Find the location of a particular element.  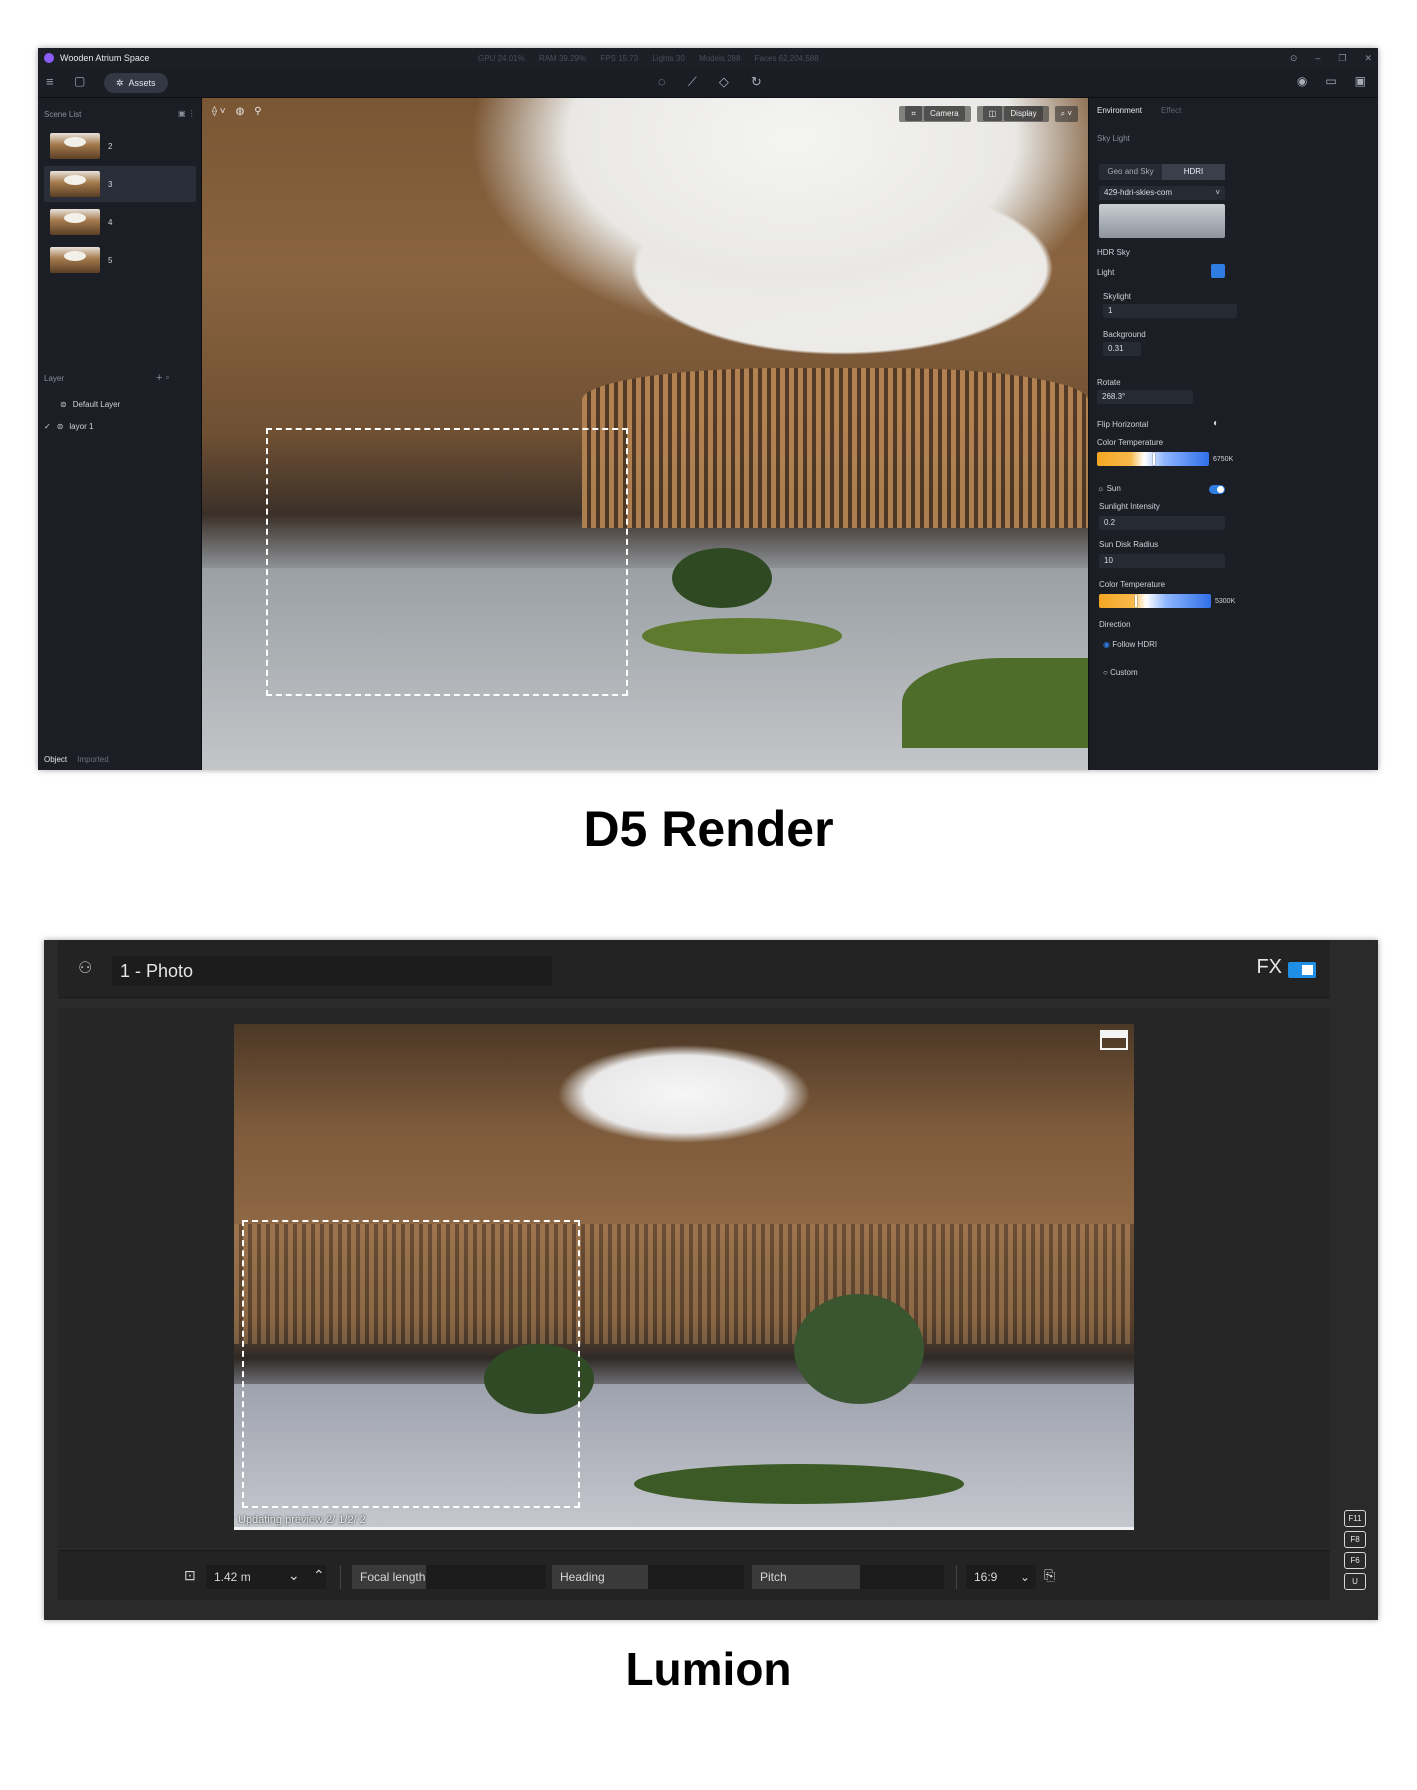

orientation-icon: ⎘ is located at coordinates (1049, 1575).